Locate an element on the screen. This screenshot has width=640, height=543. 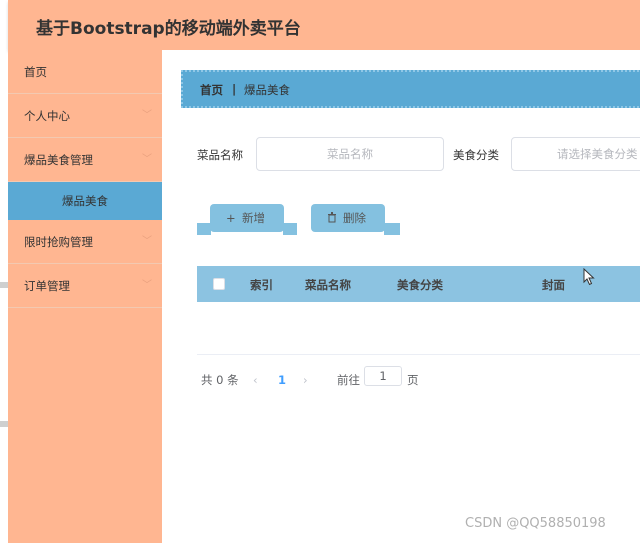
goto-prefix: 前往 is located at coordinates (348, 380).